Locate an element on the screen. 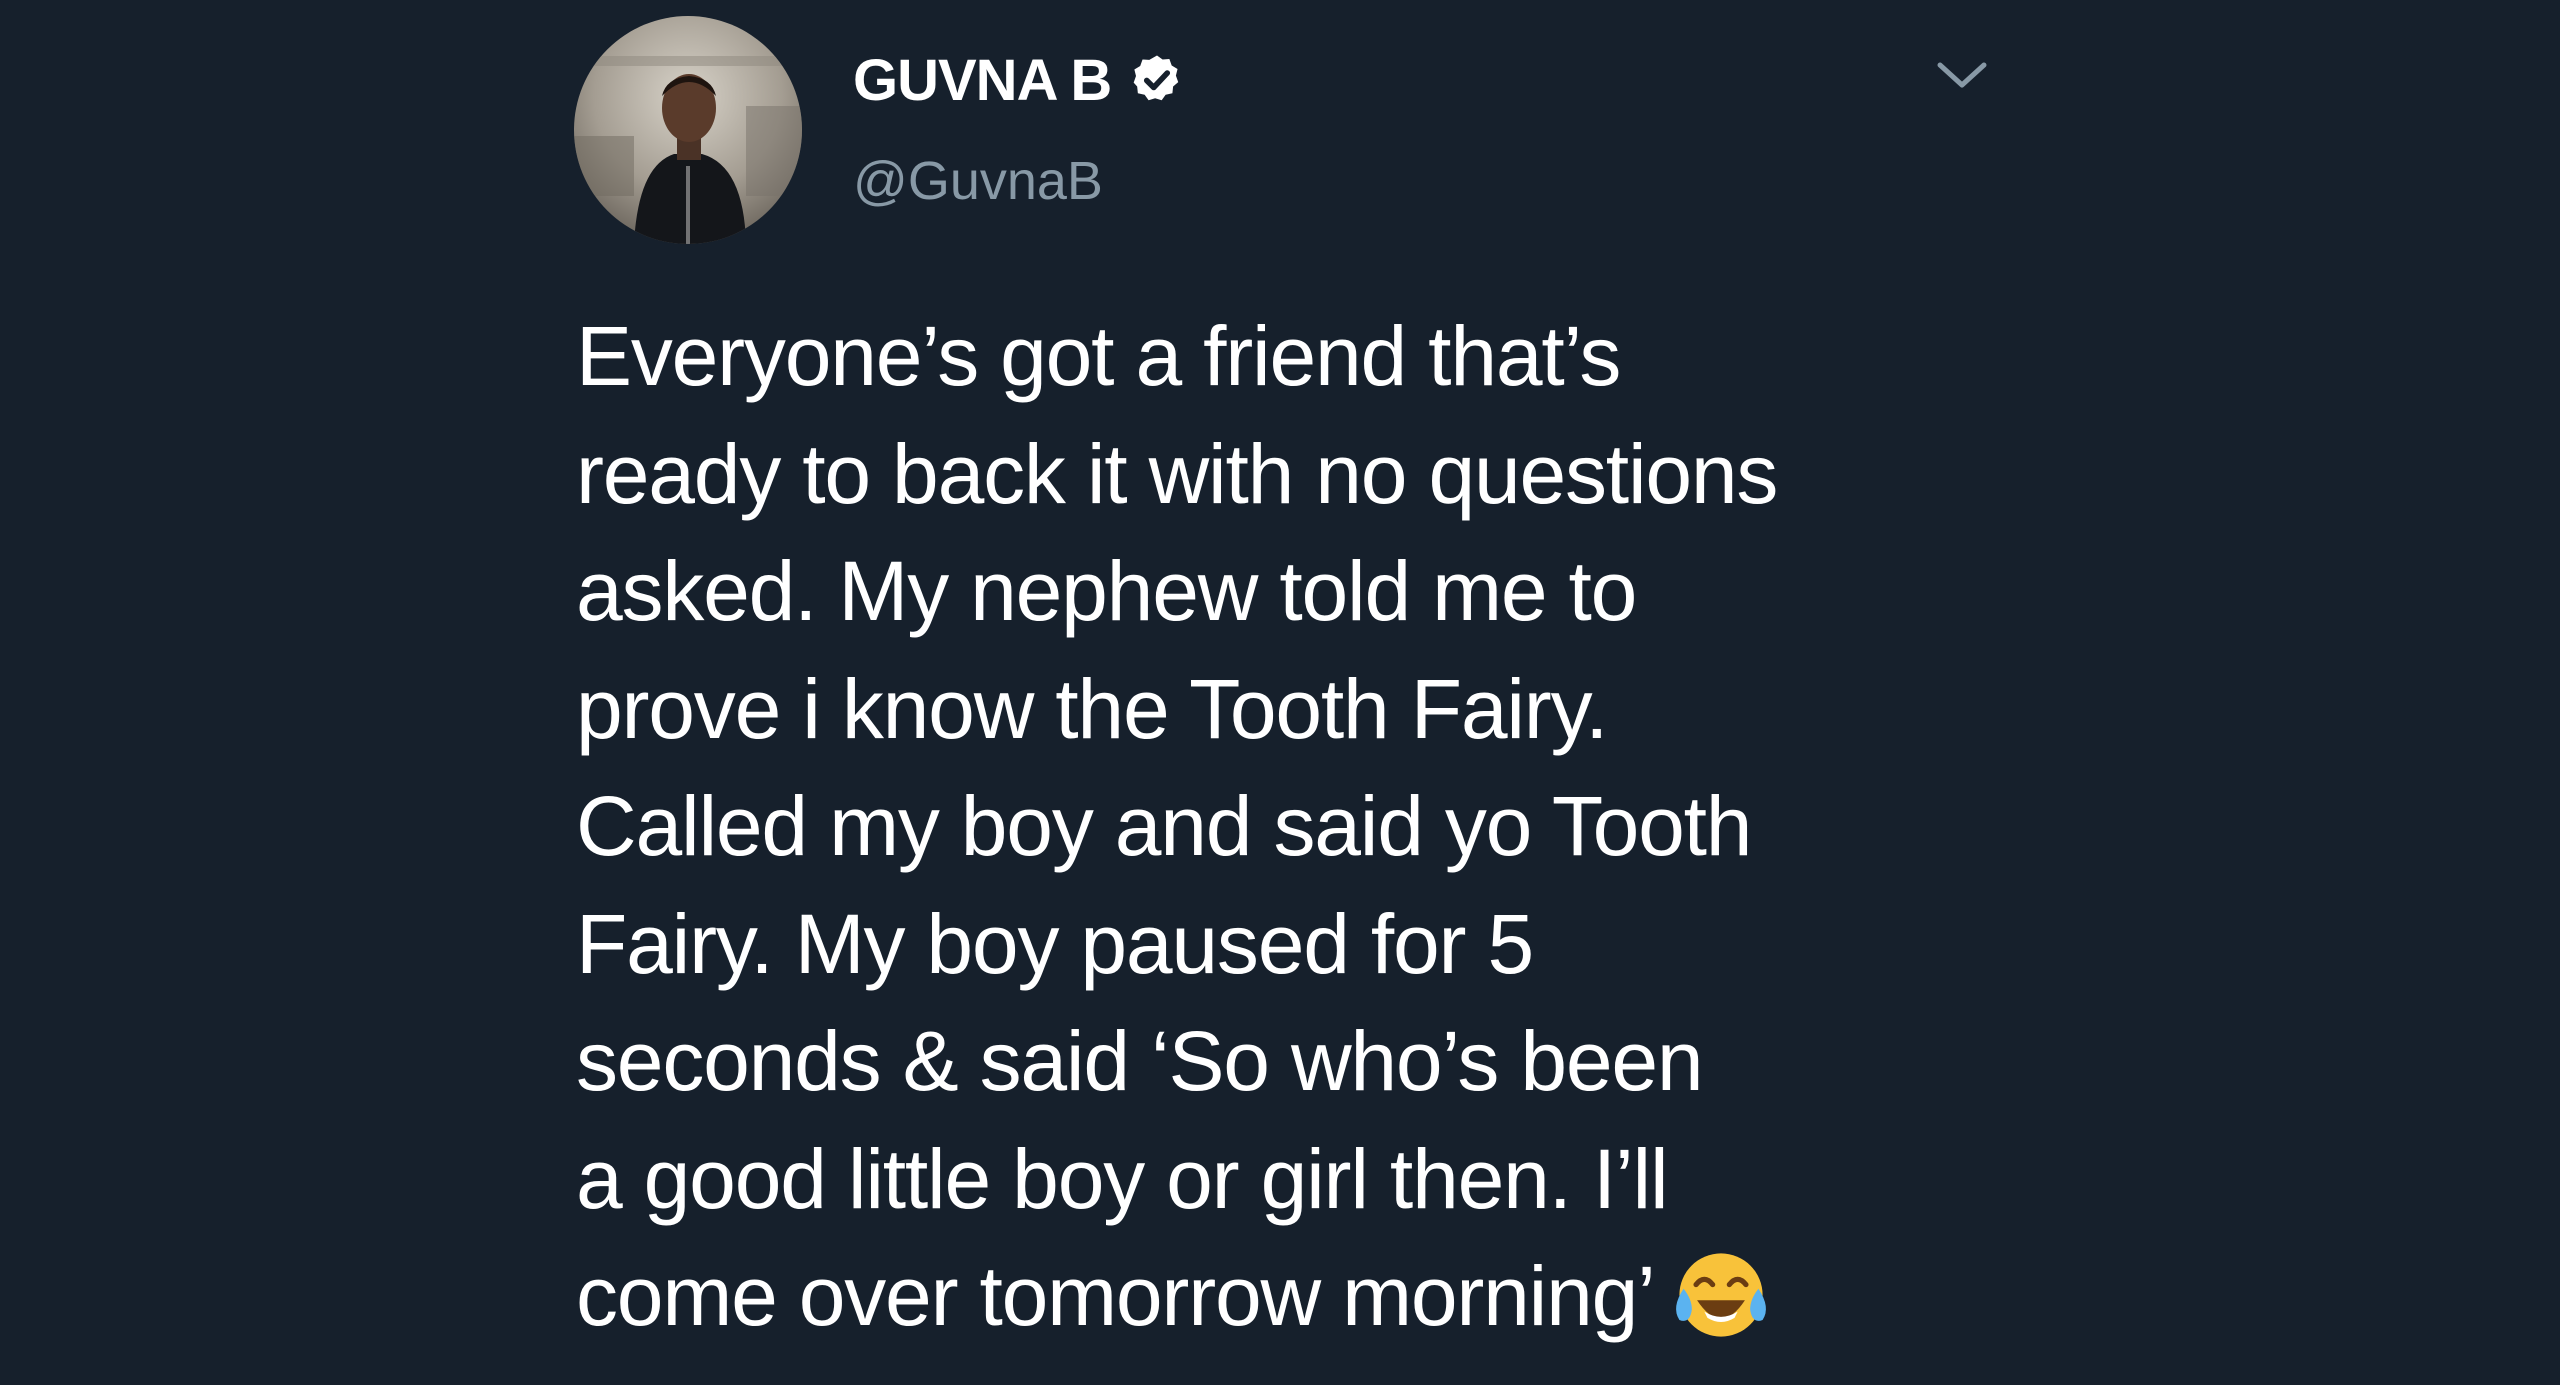 Image resolution: width=2560 pixels, height=1385 pixels. tweet-text-line: Called my boy and said yo Tooth is located at coordinates (1164, 826).